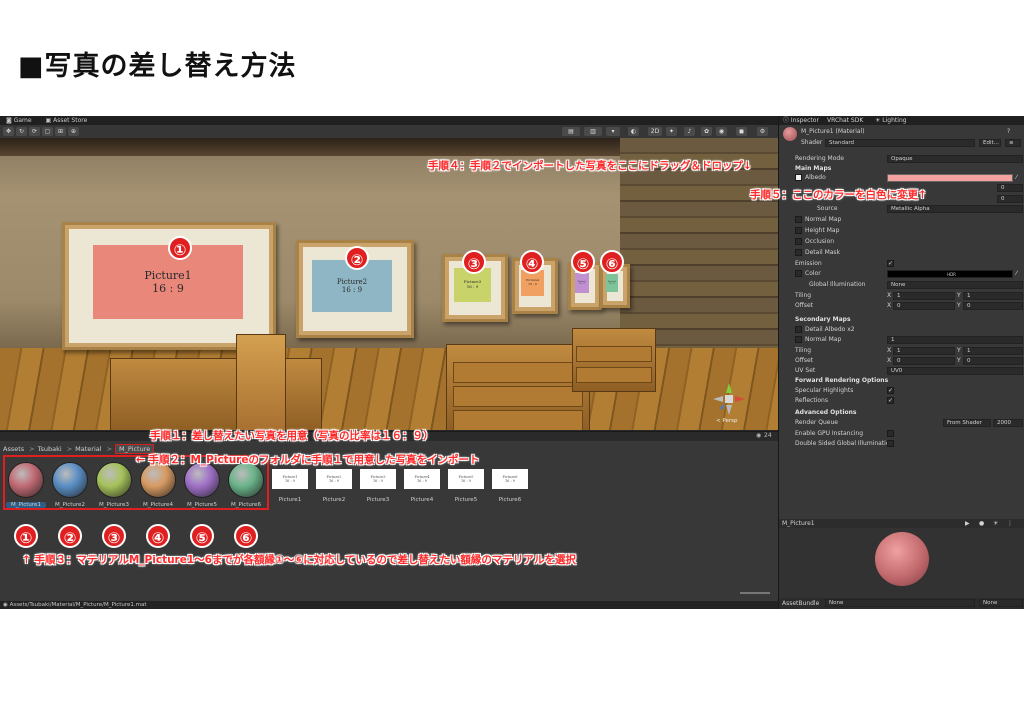 The width and height of the screenshot is (1024, 724). What do you see at coordinates (474, 262) in the screenshot?
I see `frame-number-3: ③` at bounding box center [474, 262].